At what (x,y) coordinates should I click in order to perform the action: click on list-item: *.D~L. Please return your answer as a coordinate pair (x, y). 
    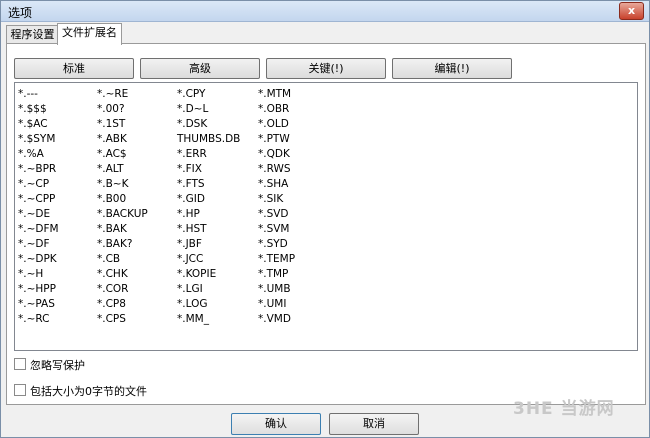
    Looking at the image, I should click on (208, 109).